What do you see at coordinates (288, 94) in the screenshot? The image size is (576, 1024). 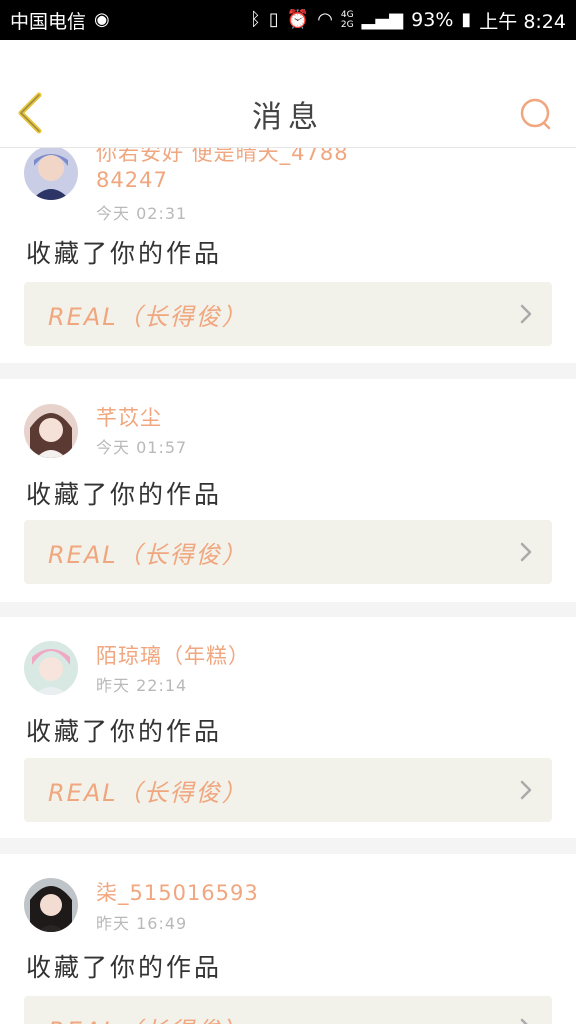 I see `header: 消息` at bounding box center [288, 94].